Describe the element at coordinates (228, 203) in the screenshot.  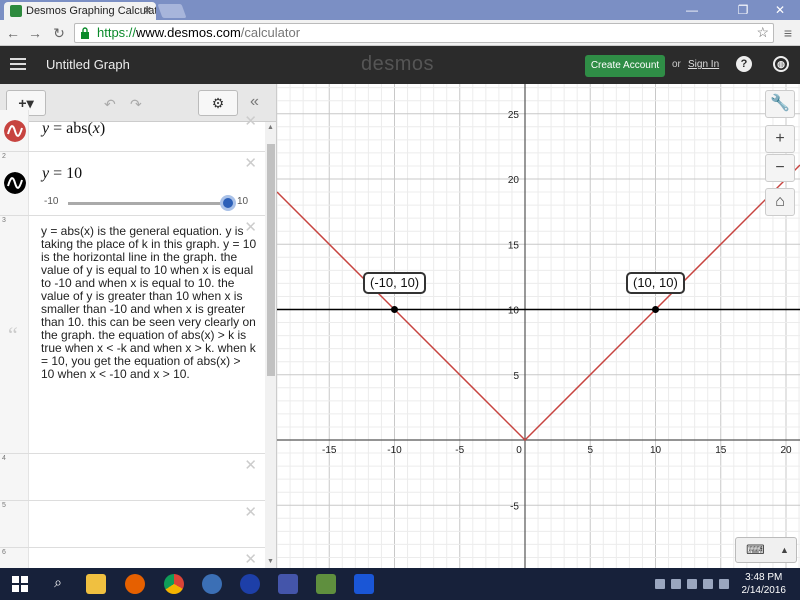
I see `slider-handle` at that location.